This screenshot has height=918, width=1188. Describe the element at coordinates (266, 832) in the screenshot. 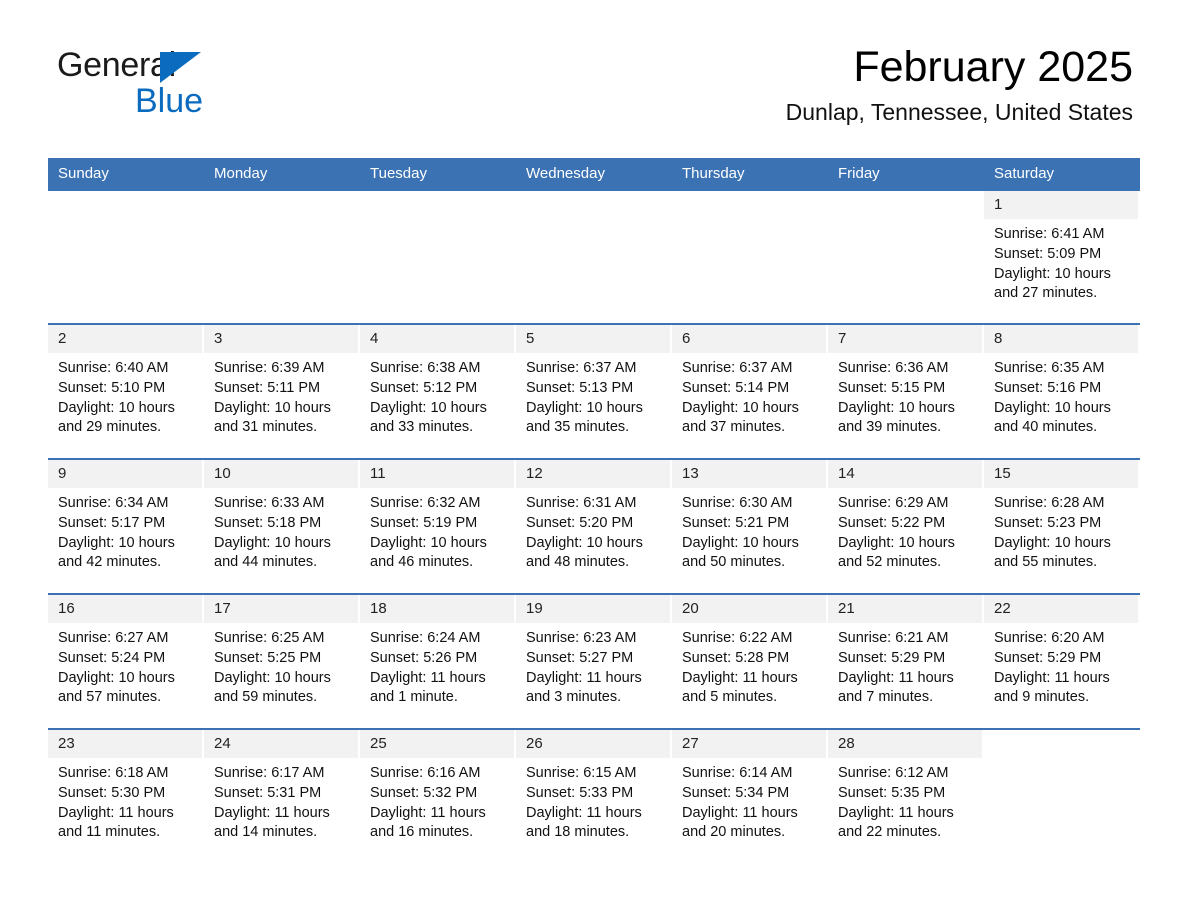

I see `daylight-text-line2: and 14 minutes.` at that location.